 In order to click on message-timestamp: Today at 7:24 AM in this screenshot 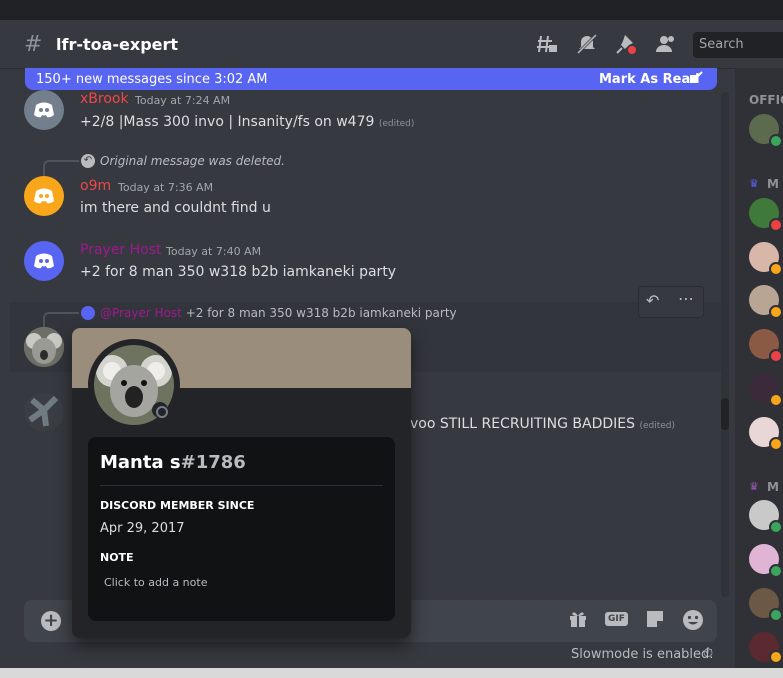, I will do `click(183, 100)`.